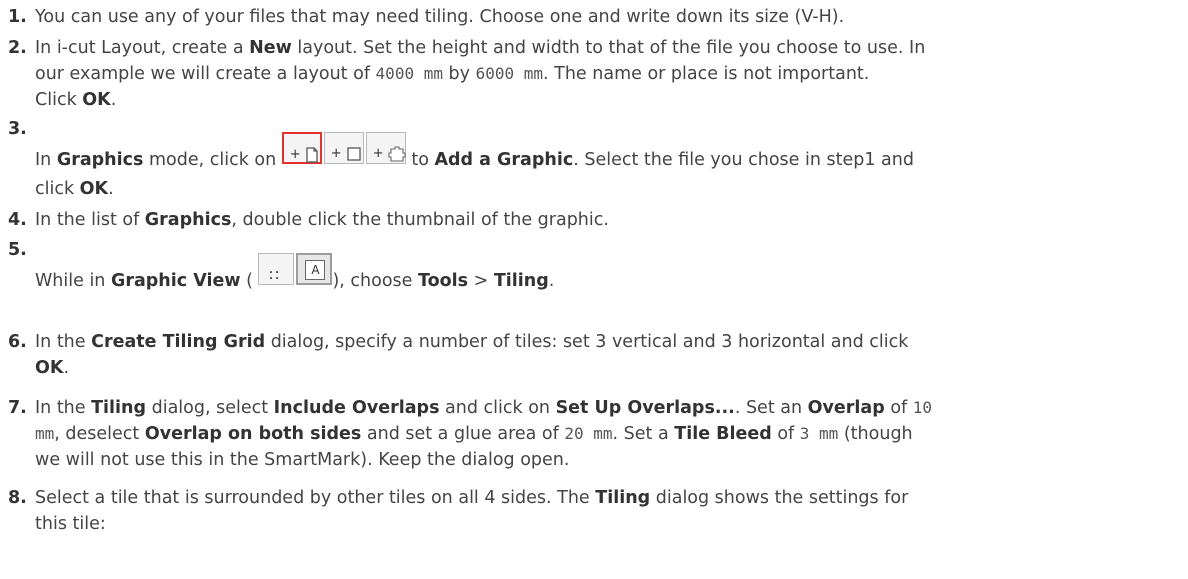 Image resolution: width=1188 pixels, height=579 pixels. What do you see at coordinates (17, 129) in the screenshot?
I see `step-number: 3.` at bounding box center [17, 129].